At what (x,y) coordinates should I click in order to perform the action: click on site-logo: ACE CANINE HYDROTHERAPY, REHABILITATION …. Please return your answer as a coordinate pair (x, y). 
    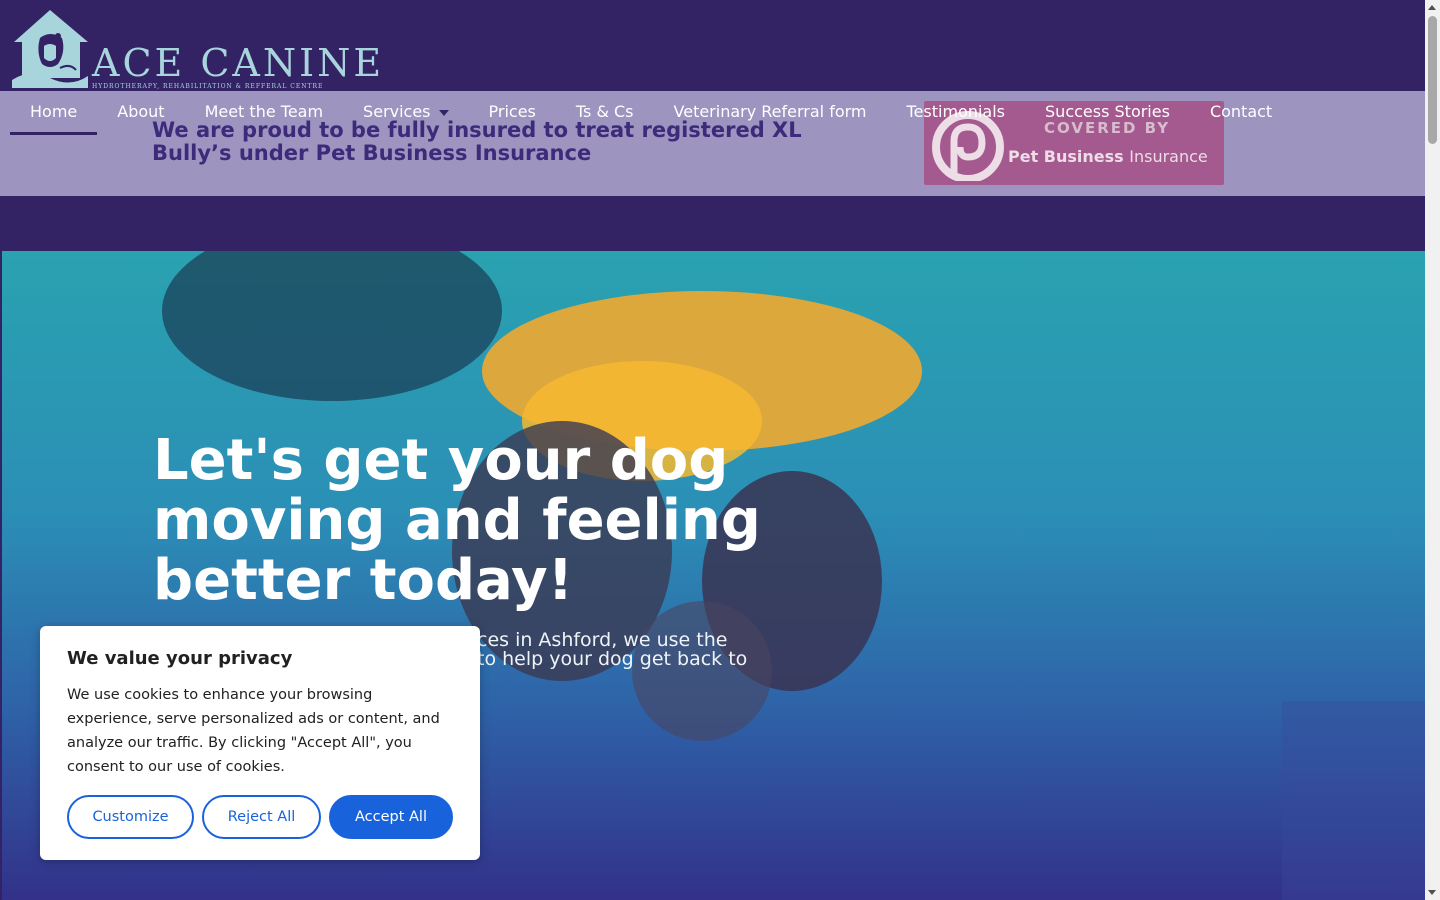
    Looking at the image, I should click on (197, 49).